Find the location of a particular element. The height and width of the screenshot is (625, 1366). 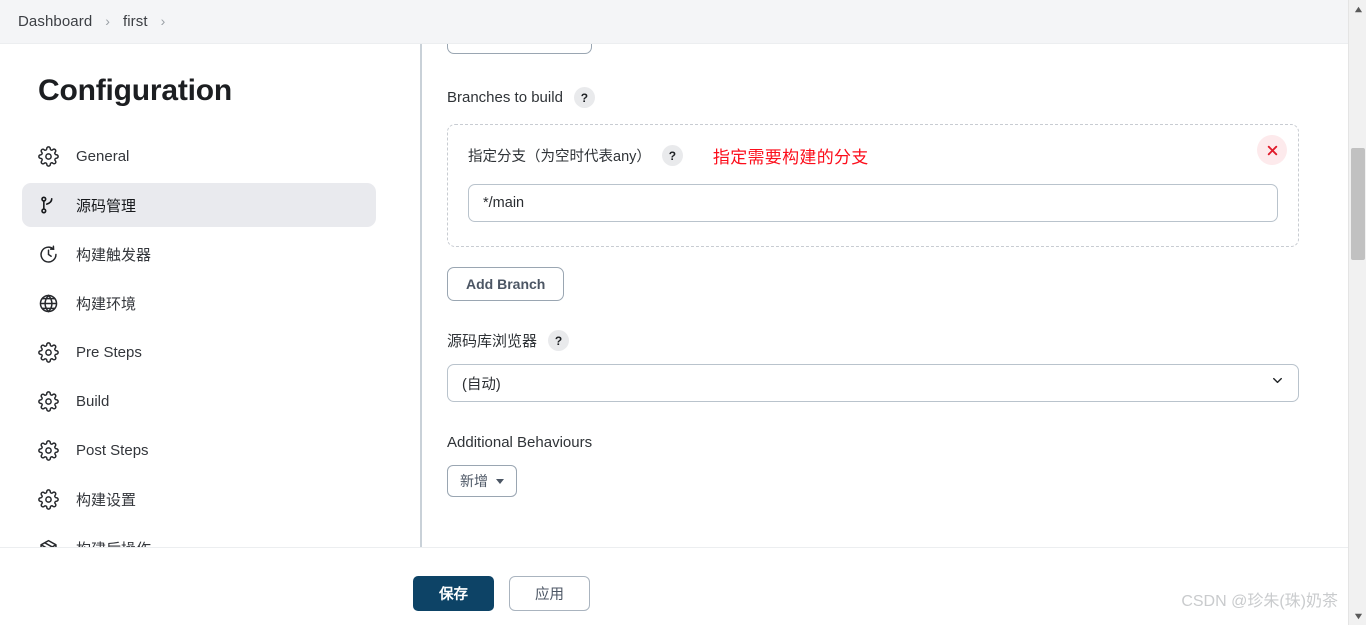

sidebar-item-post-steps: Post Steps is located at coordinates (199, 450).